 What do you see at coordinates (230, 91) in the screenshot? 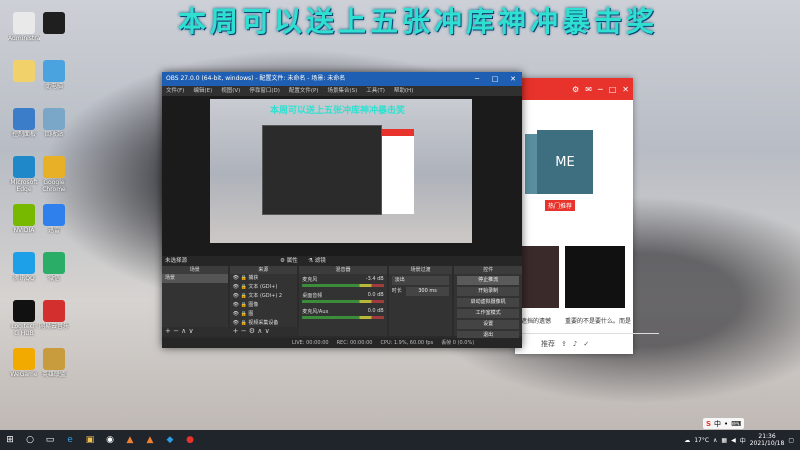
I see `menu-item: 视图(V)` at bounding box center [230, 91].